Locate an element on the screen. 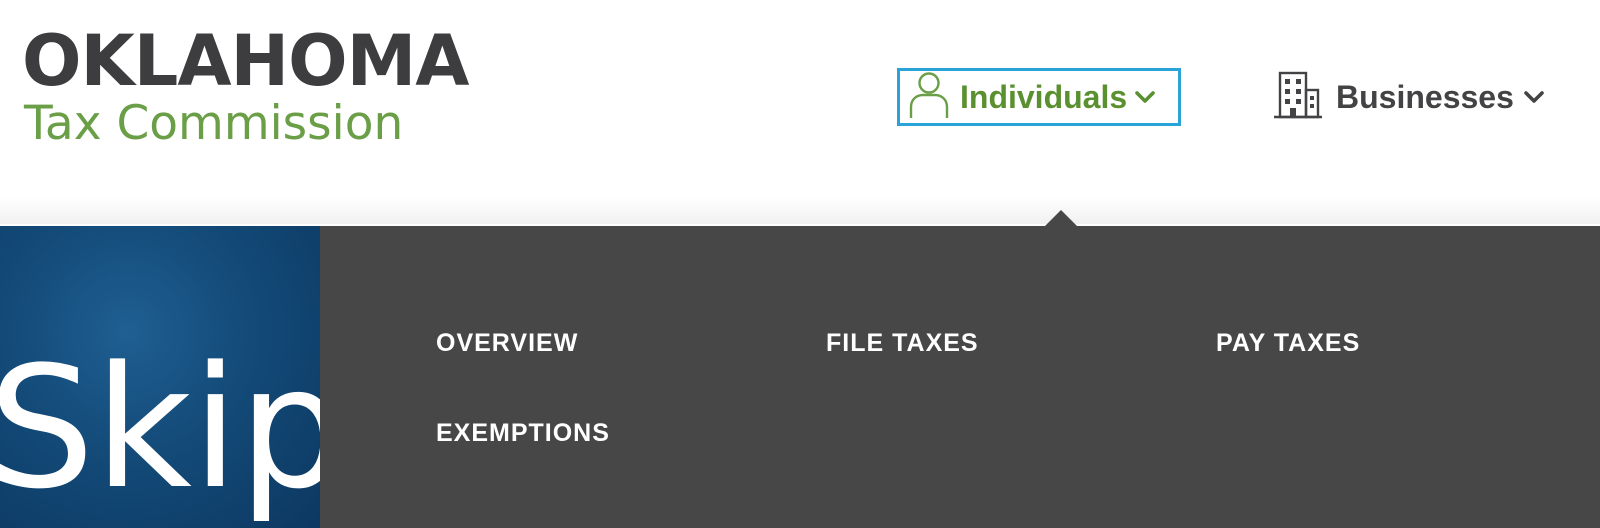  nav-businesses-label: Businesses is located at coordinates (1425, 96).